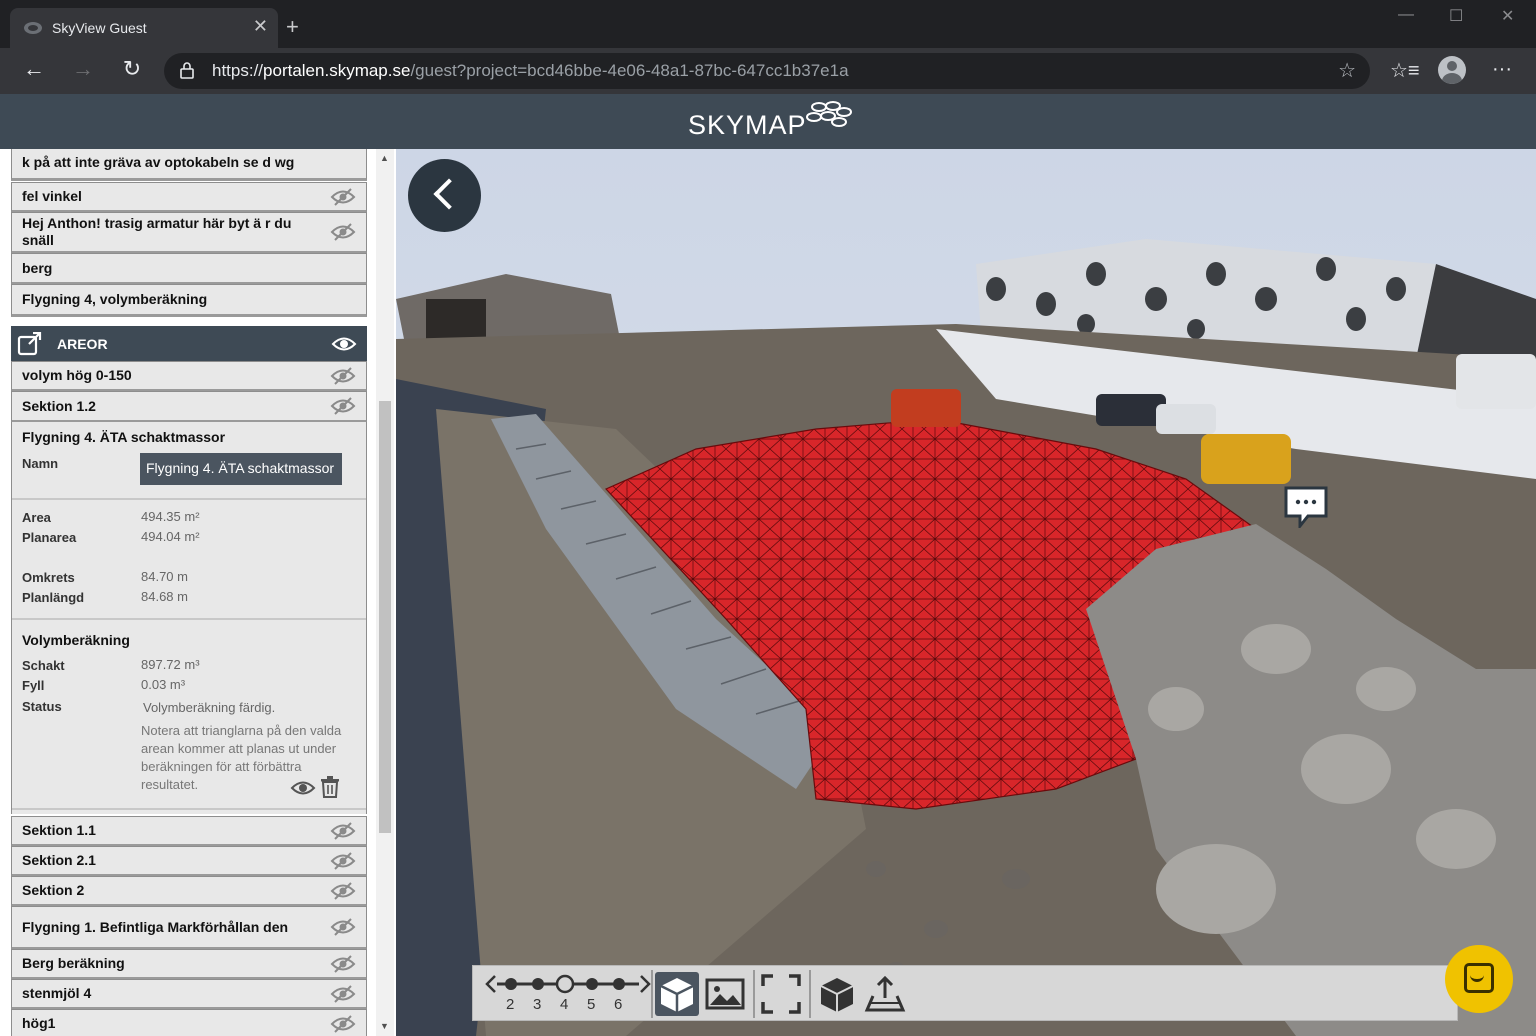  Describe the element at coordinates (1502, 69) in the screenshot. I see `more-menu-icon: ···` at that location.